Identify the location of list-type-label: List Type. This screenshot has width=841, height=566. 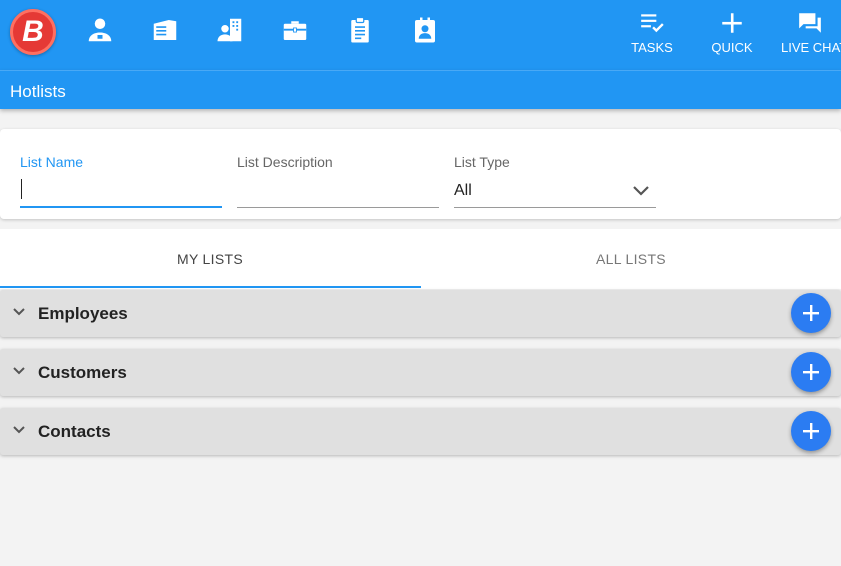
(482, 162).